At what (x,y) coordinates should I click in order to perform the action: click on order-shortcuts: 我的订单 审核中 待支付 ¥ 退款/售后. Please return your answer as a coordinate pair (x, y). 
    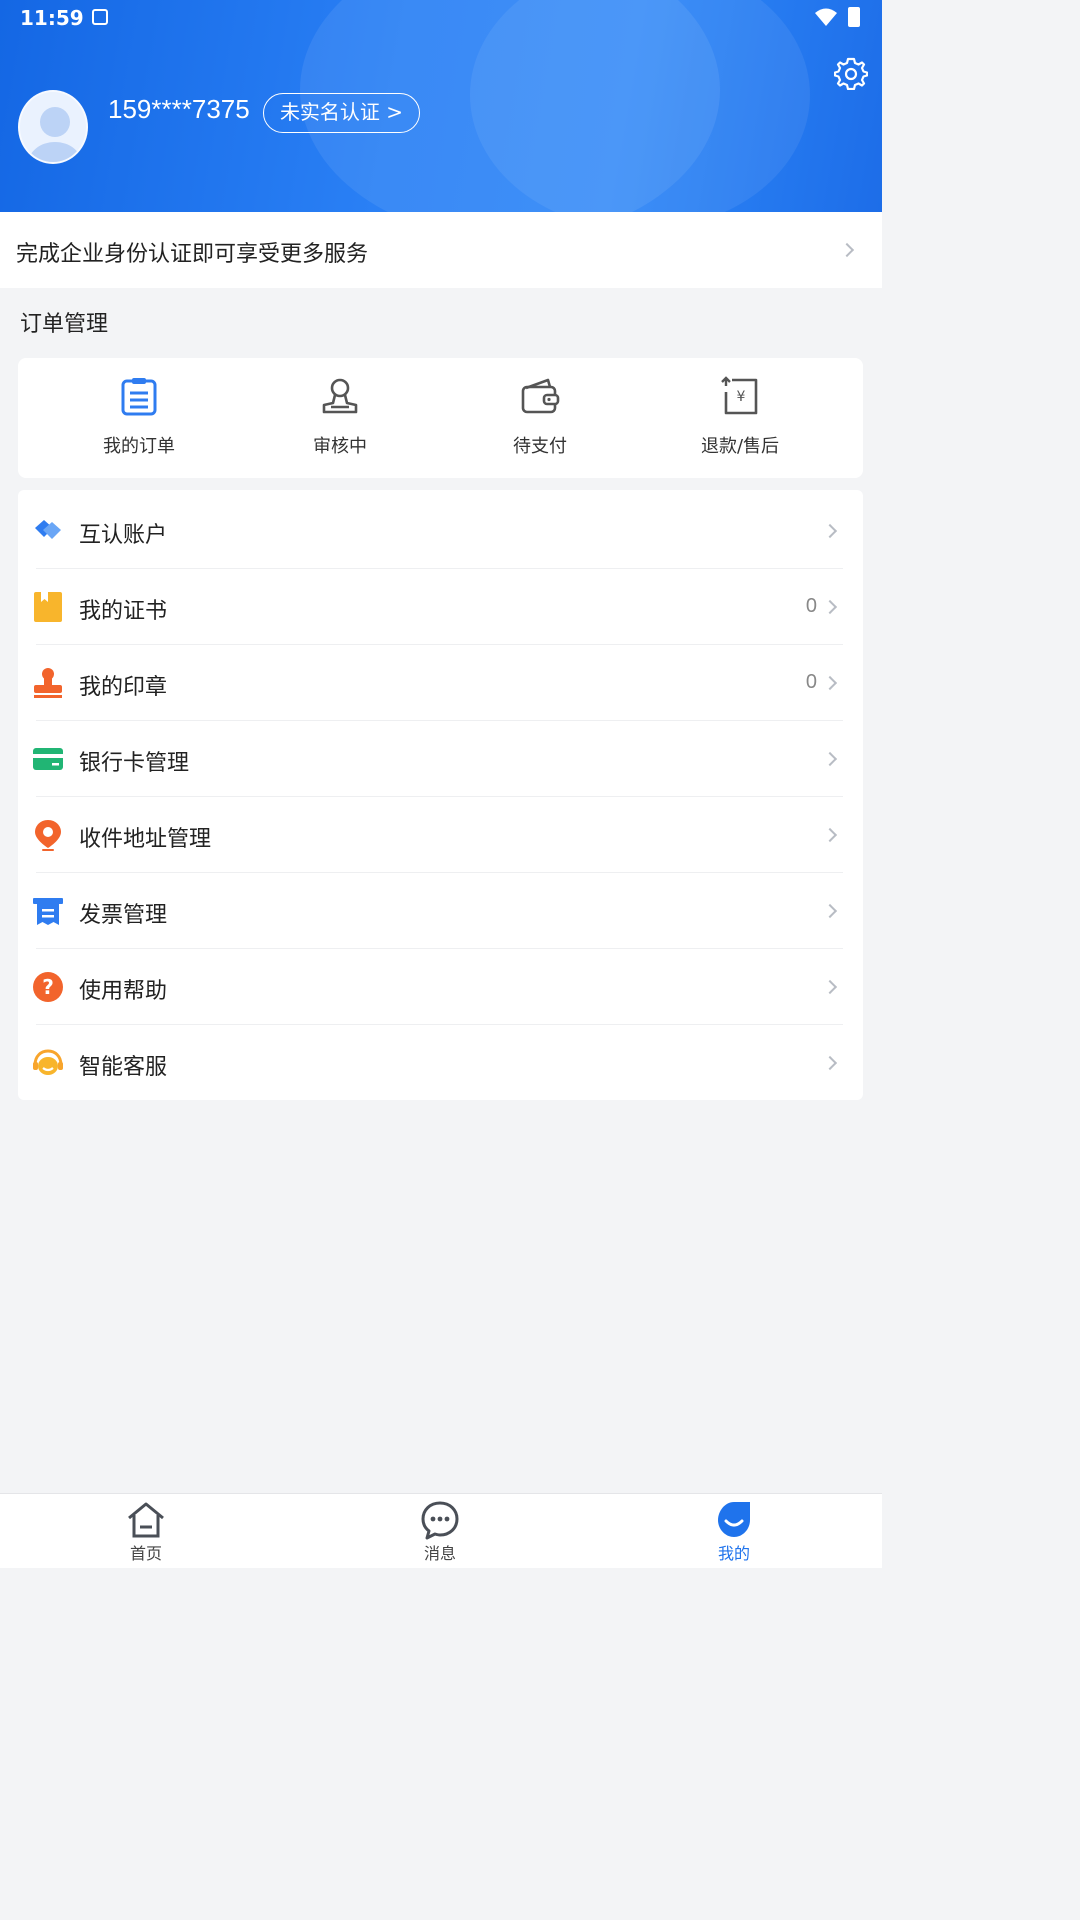
    Looking at the image, I should click on (440, 418).